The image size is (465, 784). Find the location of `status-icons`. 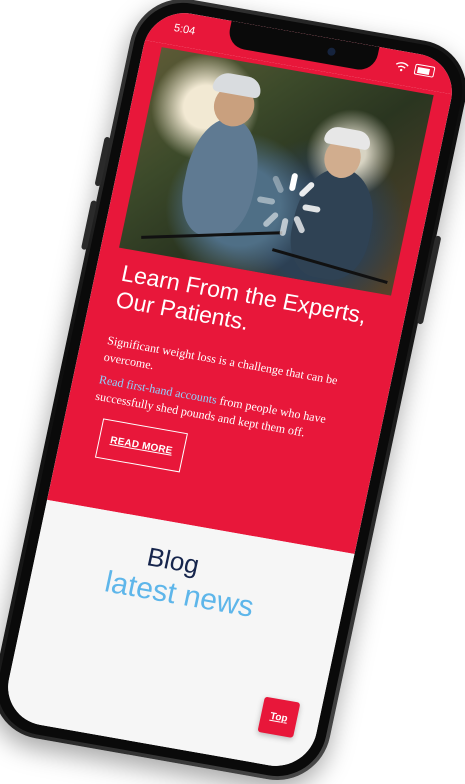

status-icons is located at coordinates (415, 69).